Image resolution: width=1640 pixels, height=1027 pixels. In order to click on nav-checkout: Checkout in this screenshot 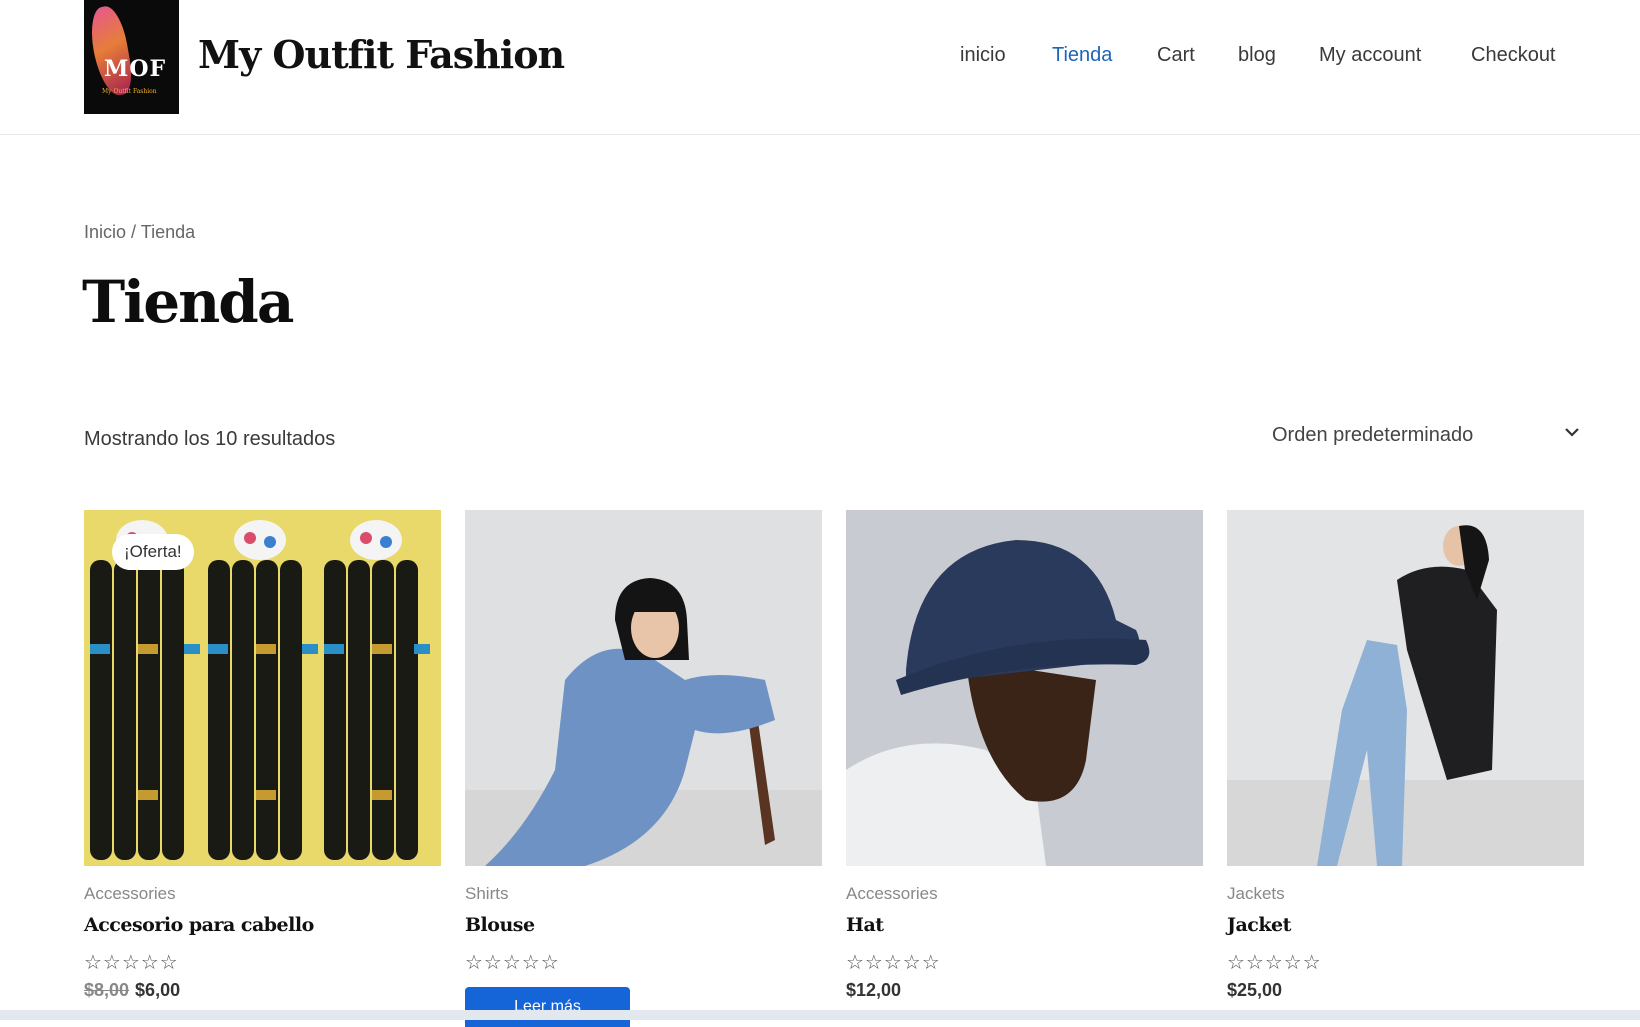, I will do `click(1513, 55)`.